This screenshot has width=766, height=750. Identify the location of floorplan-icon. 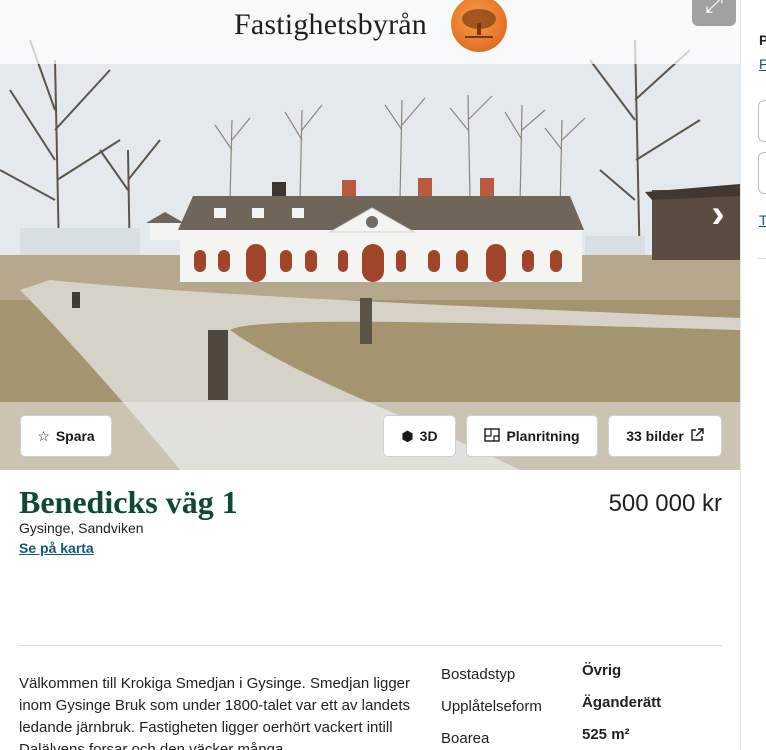
(492, 436).